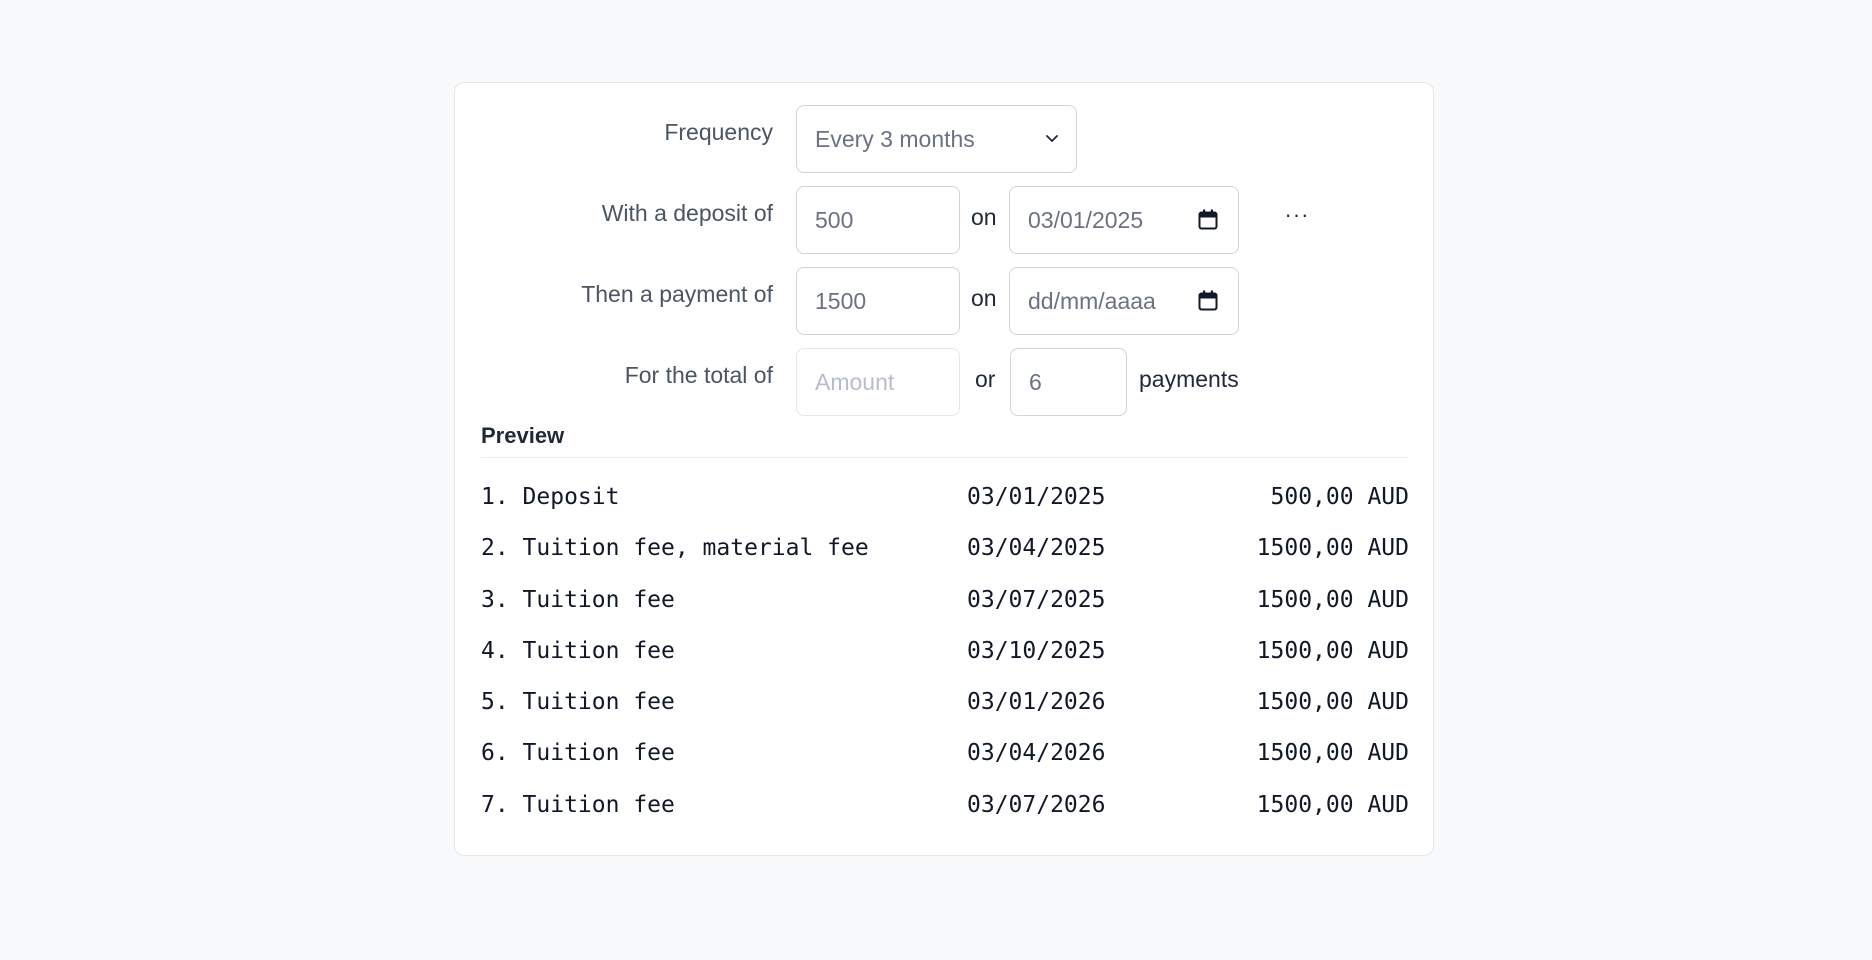 The width and height of the screenshot is (1872, 960). What do you see at coordinates (677, 294) in the screenshot?
I see `payment-label: Then a payment of` at bounding box center [677, 294].